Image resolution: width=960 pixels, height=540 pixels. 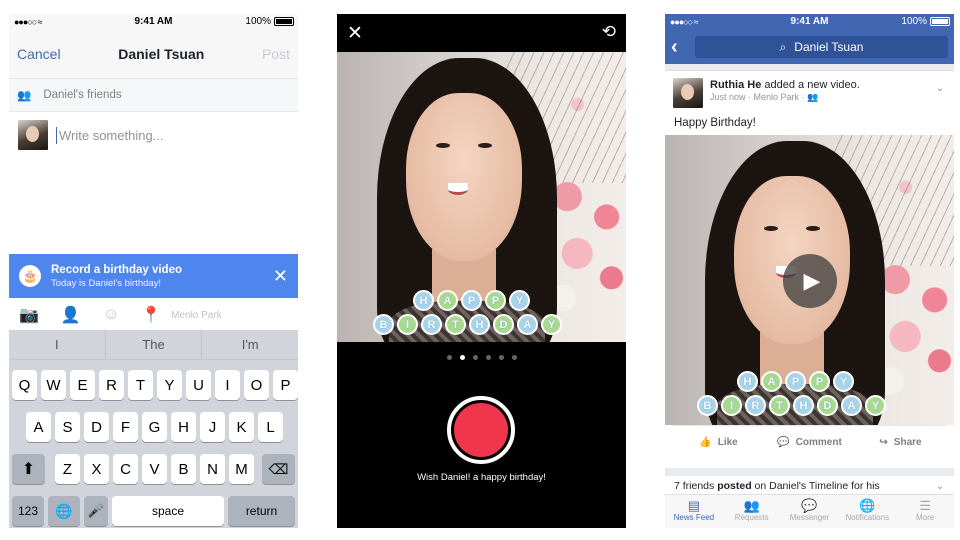 I want to click on flip-camera-icon: ⟲, so click(x=609, y=32).